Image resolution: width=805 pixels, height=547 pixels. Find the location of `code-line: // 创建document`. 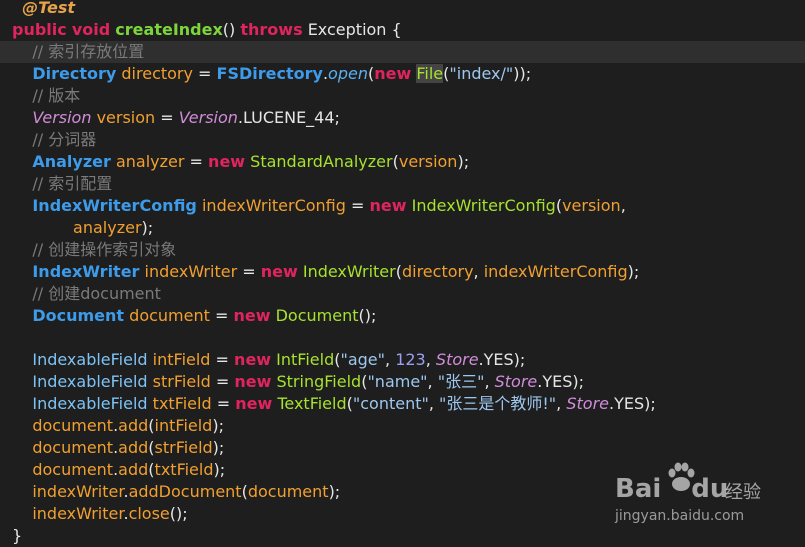

code-line: // 创建document is located at coordinates (402, 294).